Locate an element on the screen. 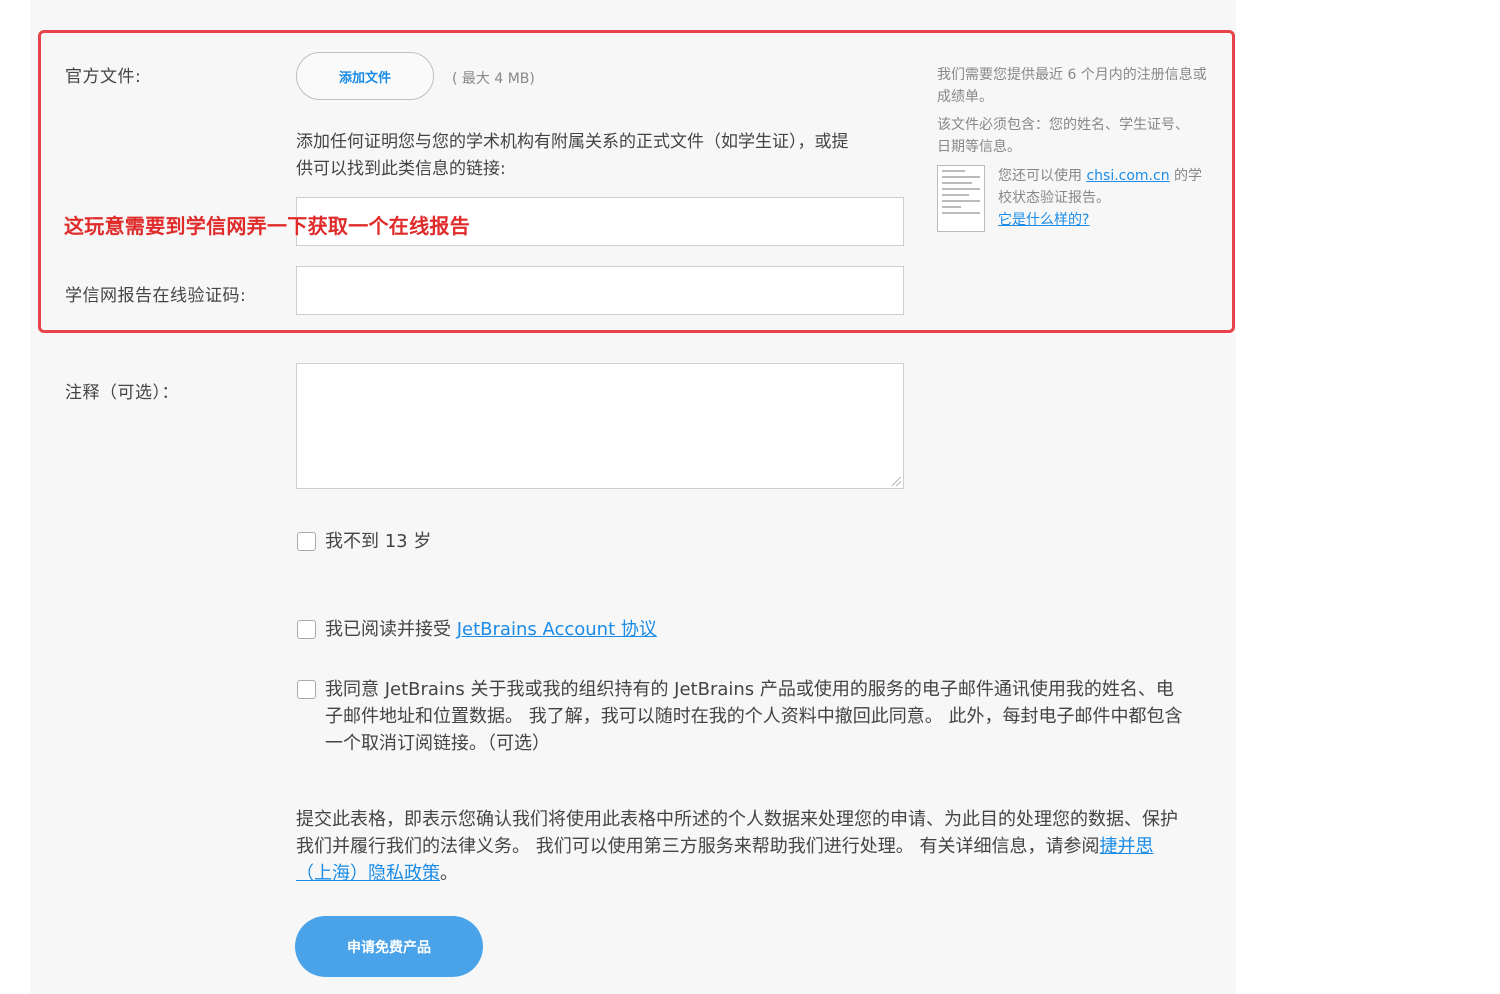  side-note-chsi-prefix: 您还可以使用 is located at coordinates (1042, 176).